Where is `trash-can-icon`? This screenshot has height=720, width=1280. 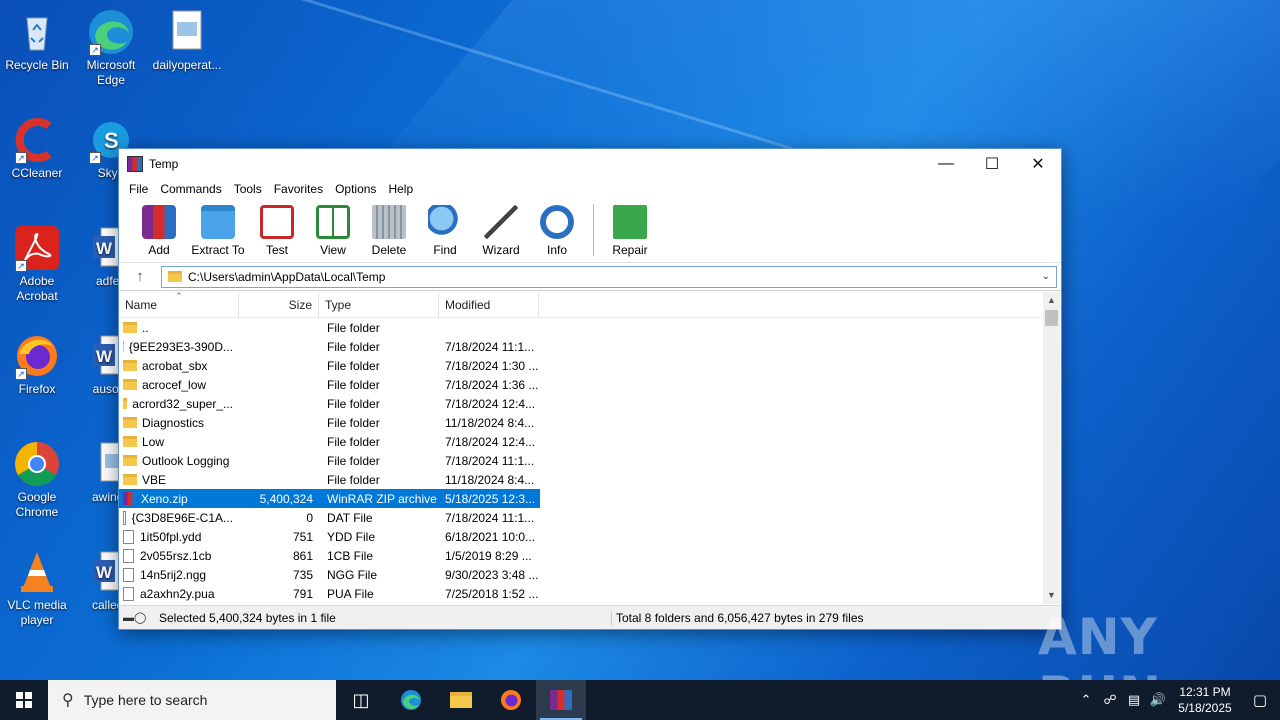
trash-can-icon is located at coordinates (389, 222).